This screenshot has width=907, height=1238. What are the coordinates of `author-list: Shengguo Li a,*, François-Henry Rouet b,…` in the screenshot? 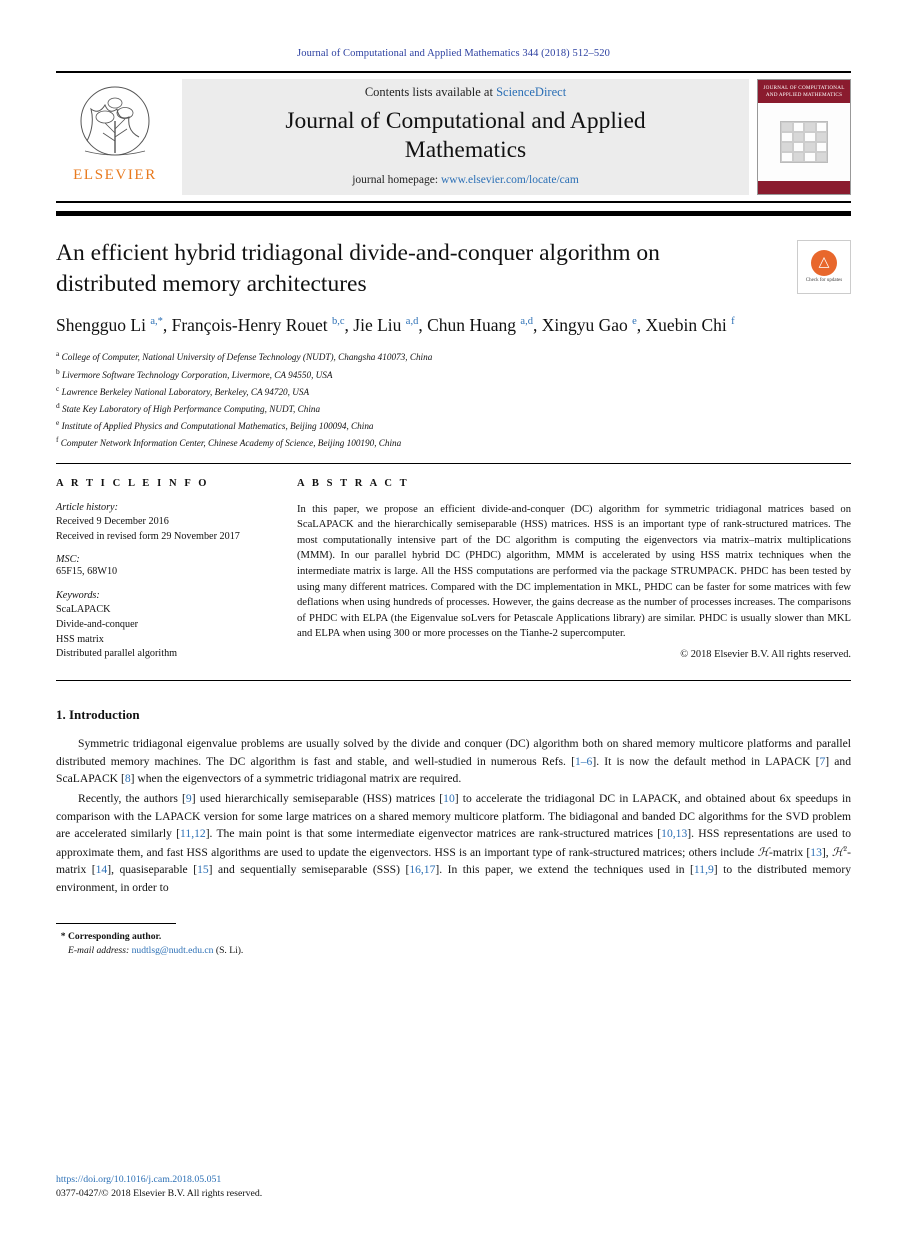 It's located at (395, 325).